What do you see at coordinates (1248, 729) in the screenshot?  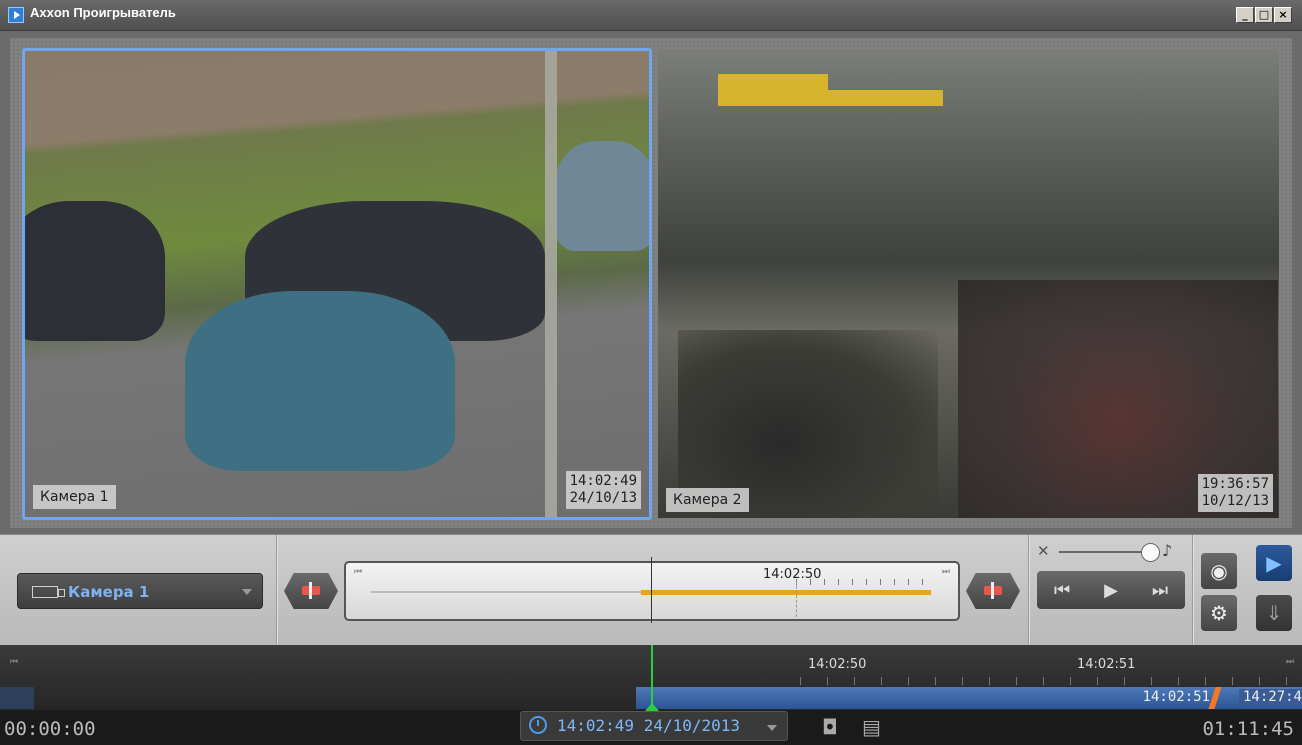 I see `end-time: 01:11:45` at bounding box center [1248, 729].